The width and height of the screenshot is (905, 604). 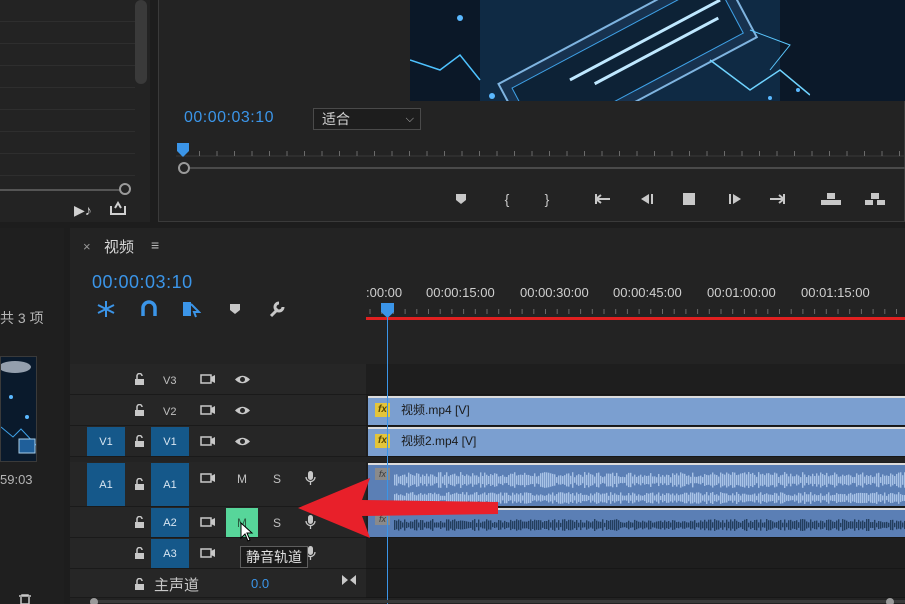 I want to click on ruler-label: 00:01:00:00, so click(x=741, y=292).